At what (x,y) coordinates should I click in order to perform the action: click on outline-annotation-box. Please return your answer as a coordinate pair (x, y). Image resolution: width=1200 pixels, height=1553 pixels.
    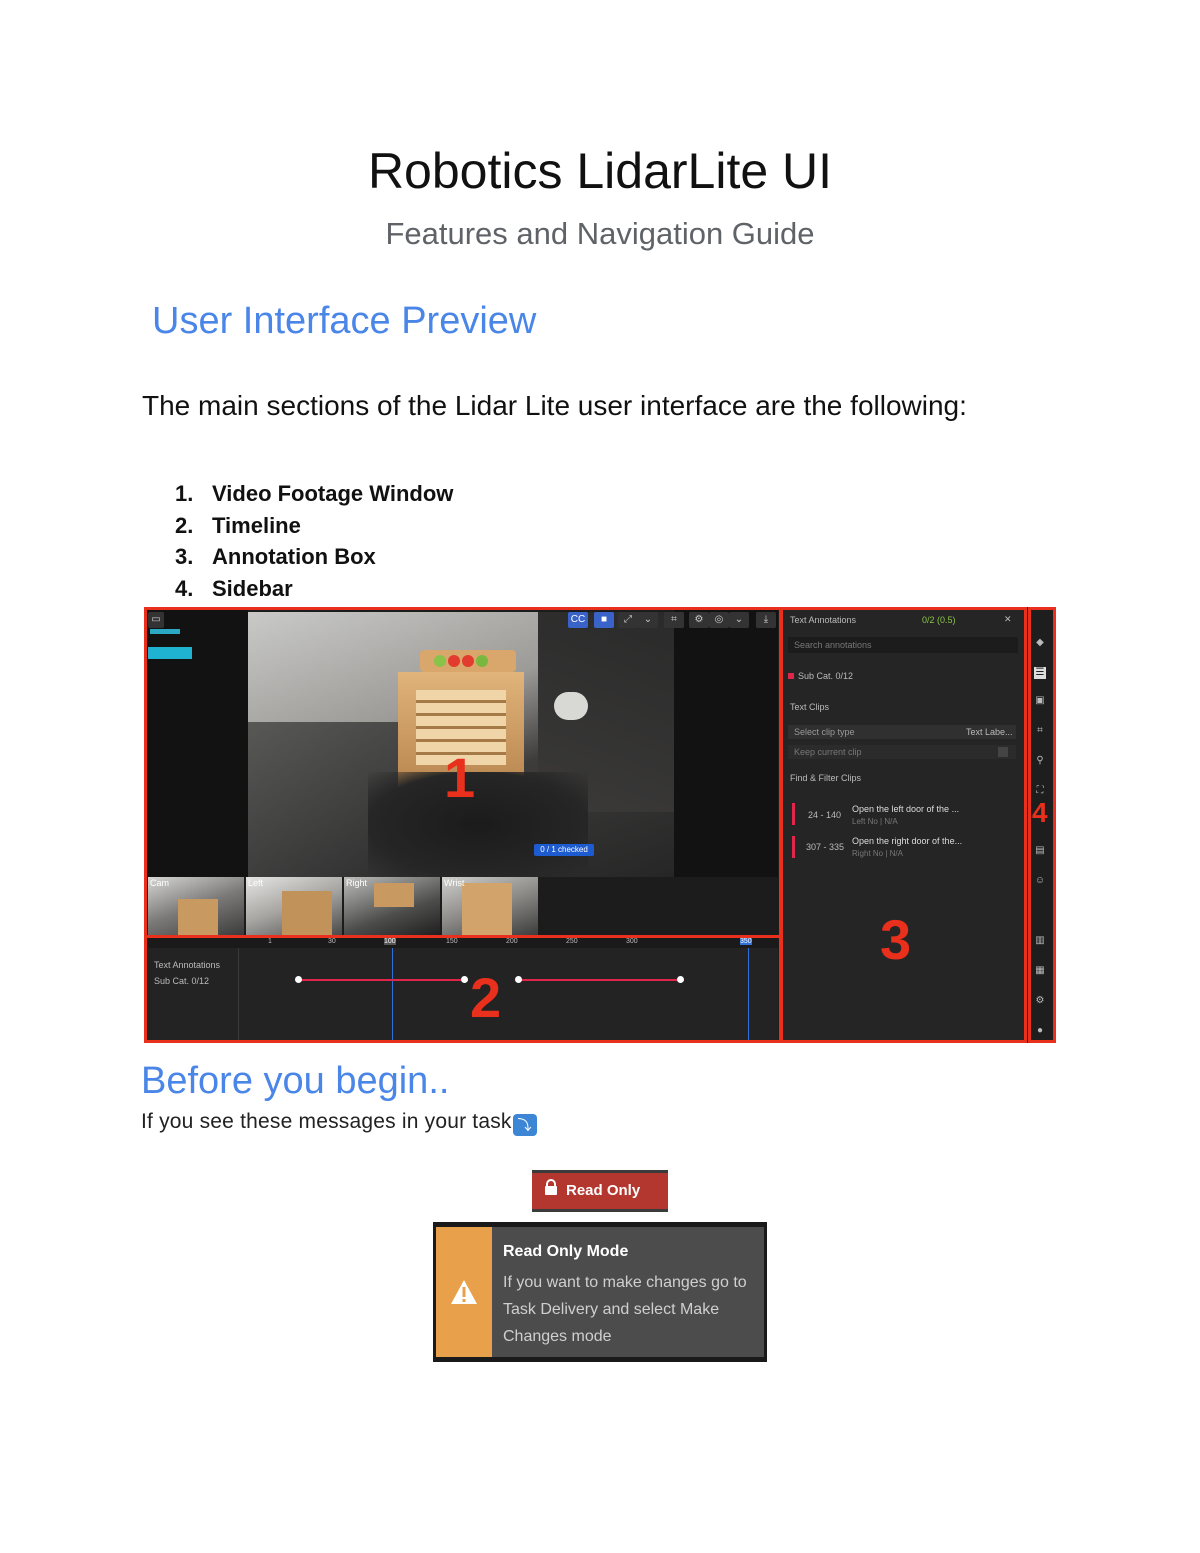
    Looking at the image, I should click on (903, 825).